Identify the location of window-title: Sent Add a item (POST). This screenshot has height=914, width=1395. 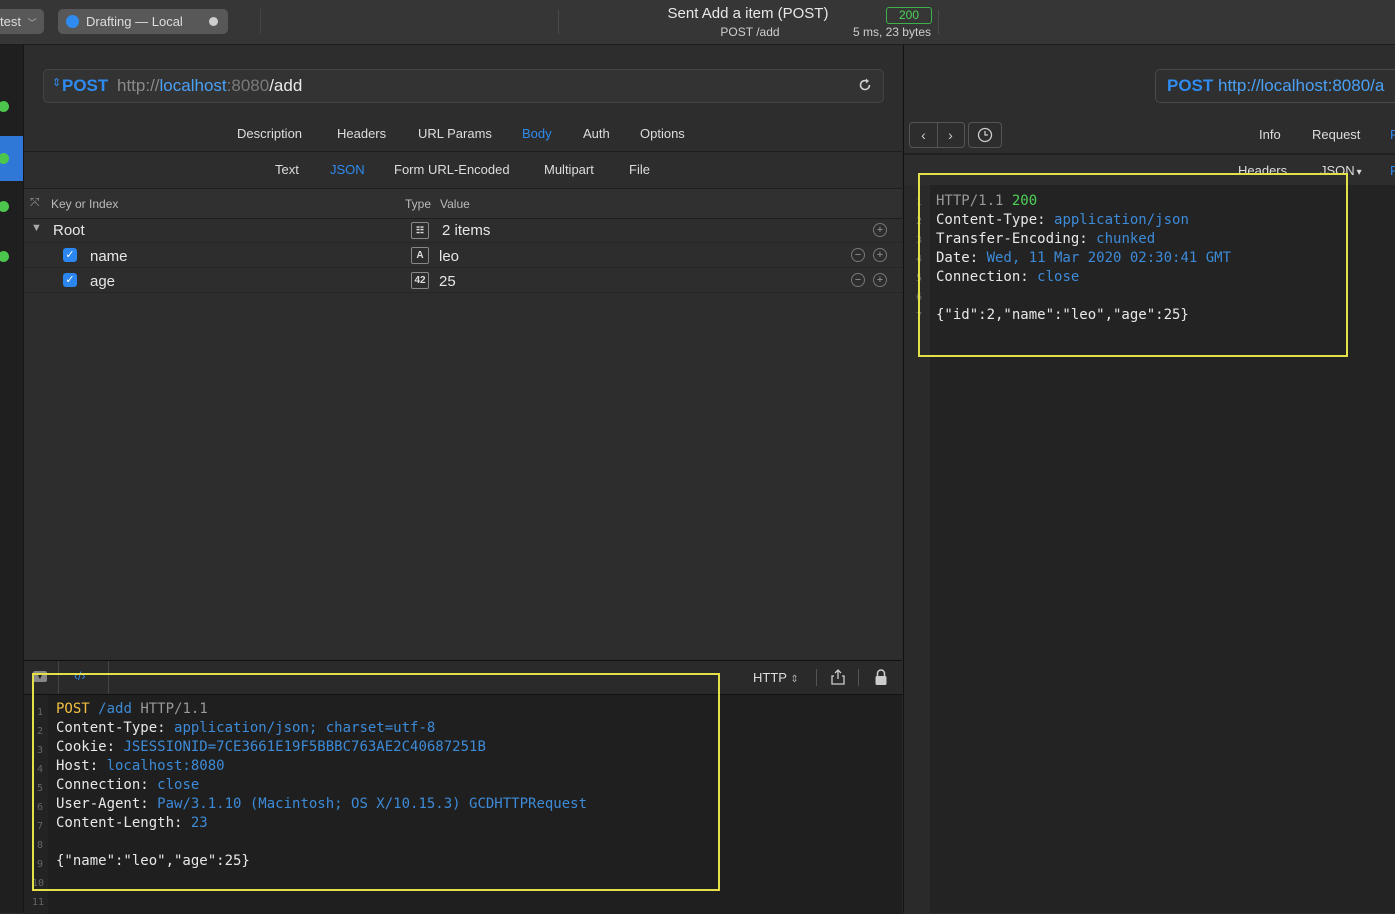
(748, 13).